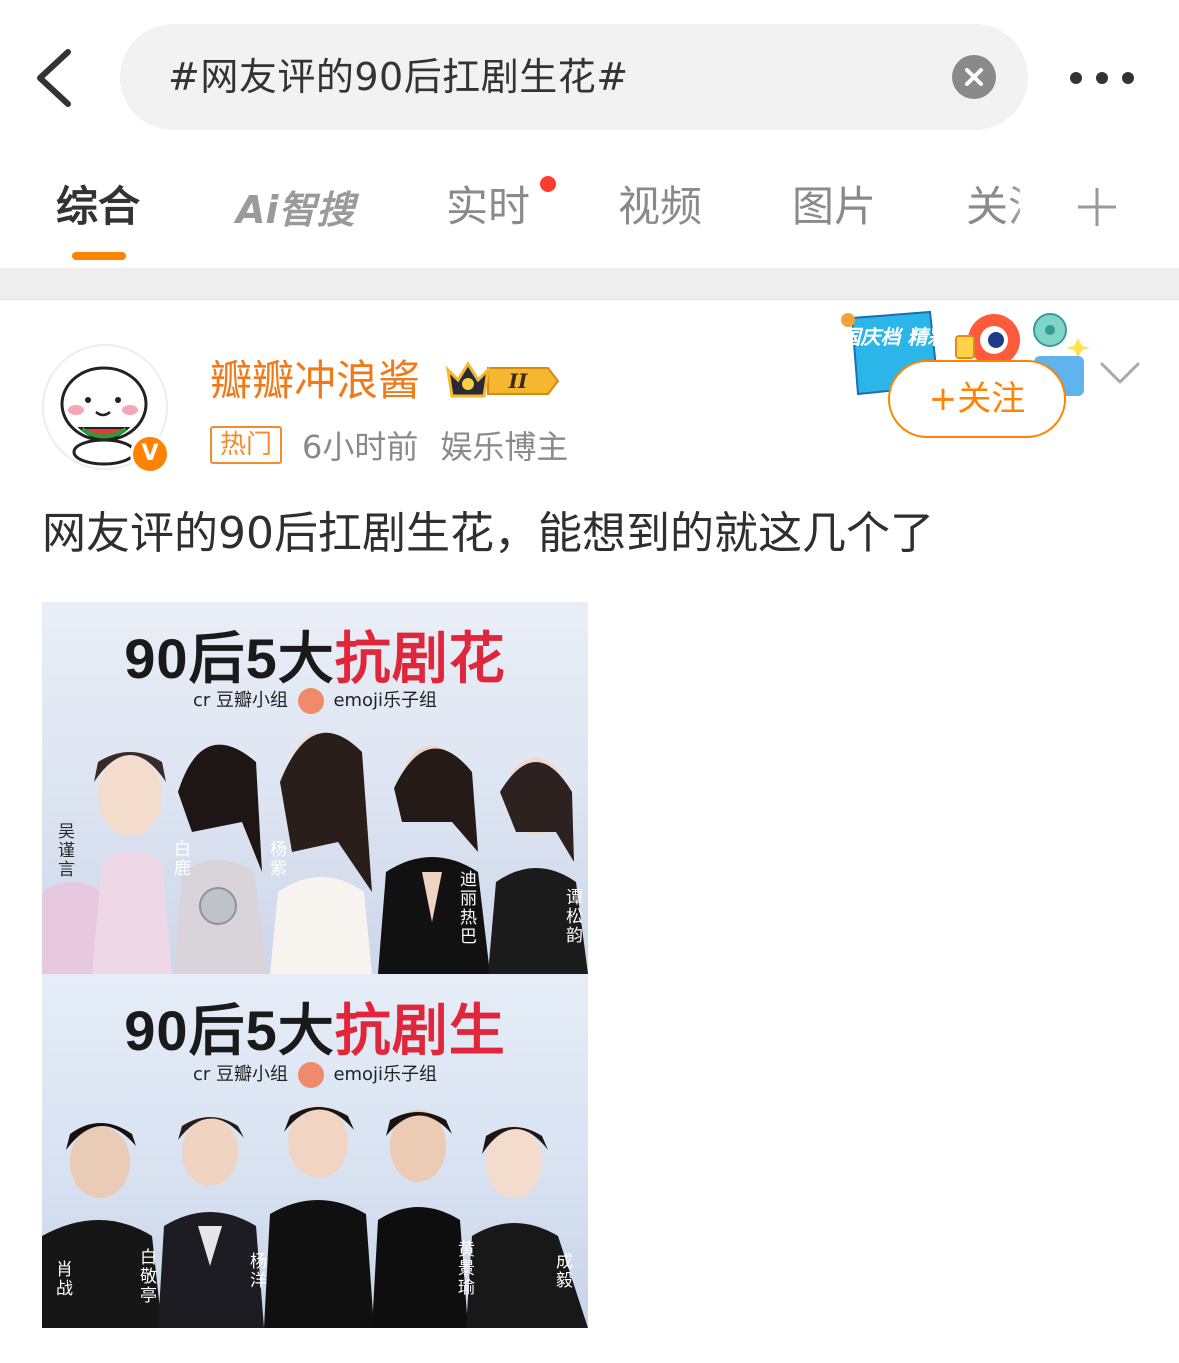 The height and width of the screenshot is (1363, 1179). I want to click on name-label: 杨紫, so click(276, 859).